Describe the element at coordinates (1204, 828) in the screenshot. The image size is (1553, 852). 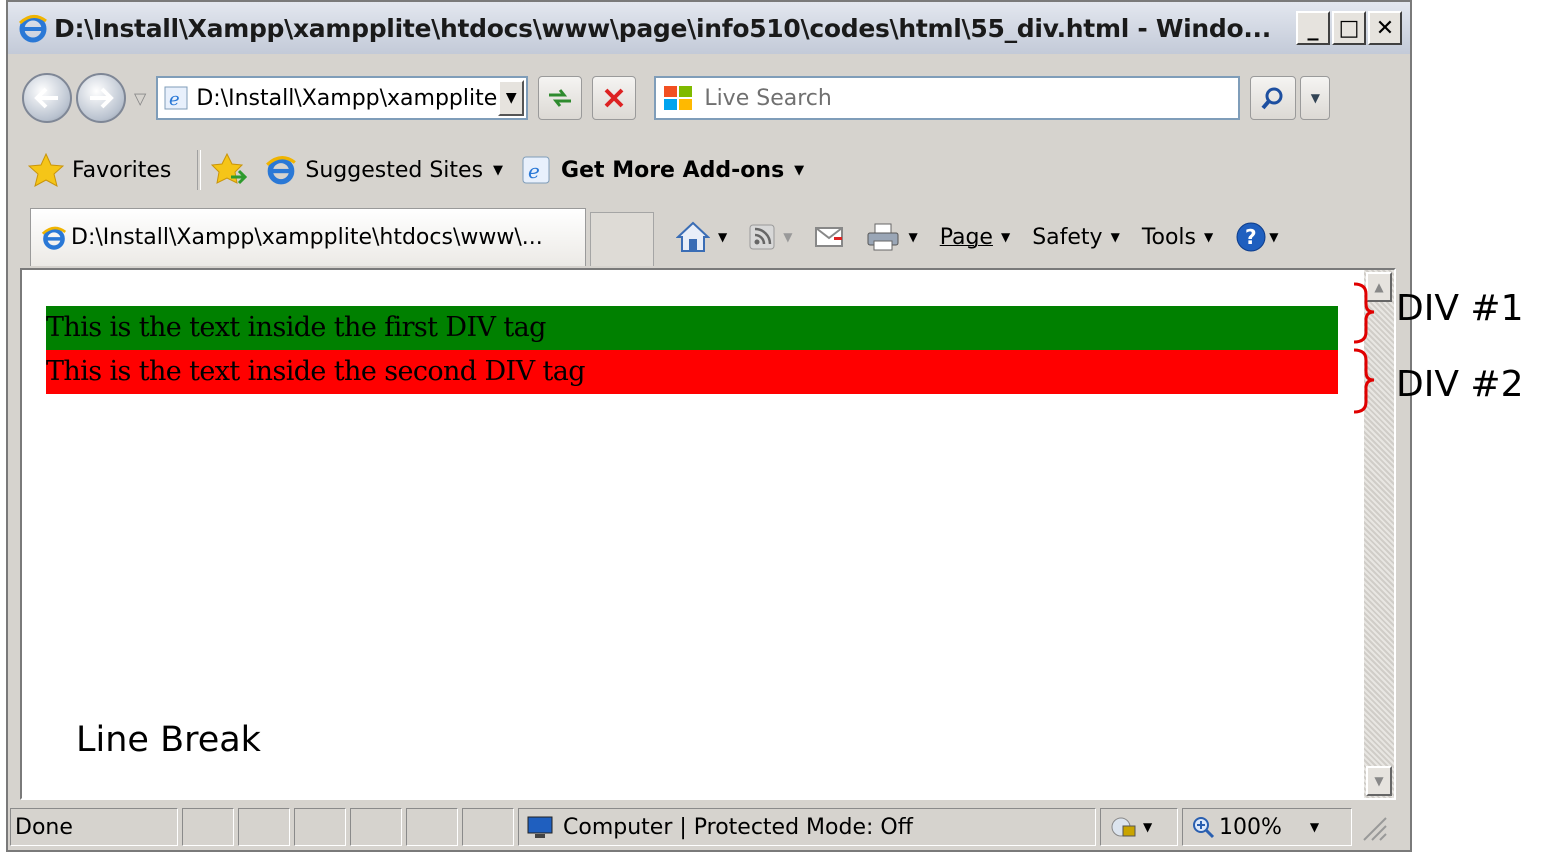
I see `zoom-magnifier-icon` at that location.